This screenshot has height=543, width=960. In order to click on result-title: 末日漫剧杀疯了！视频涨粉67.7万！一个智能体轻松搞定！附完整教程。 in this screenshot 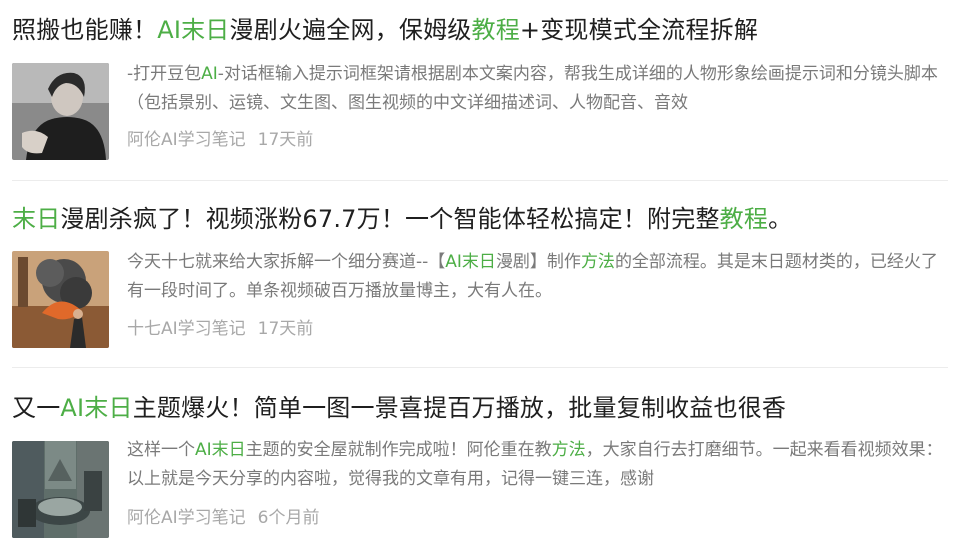, I will do `click(402, 219)`.